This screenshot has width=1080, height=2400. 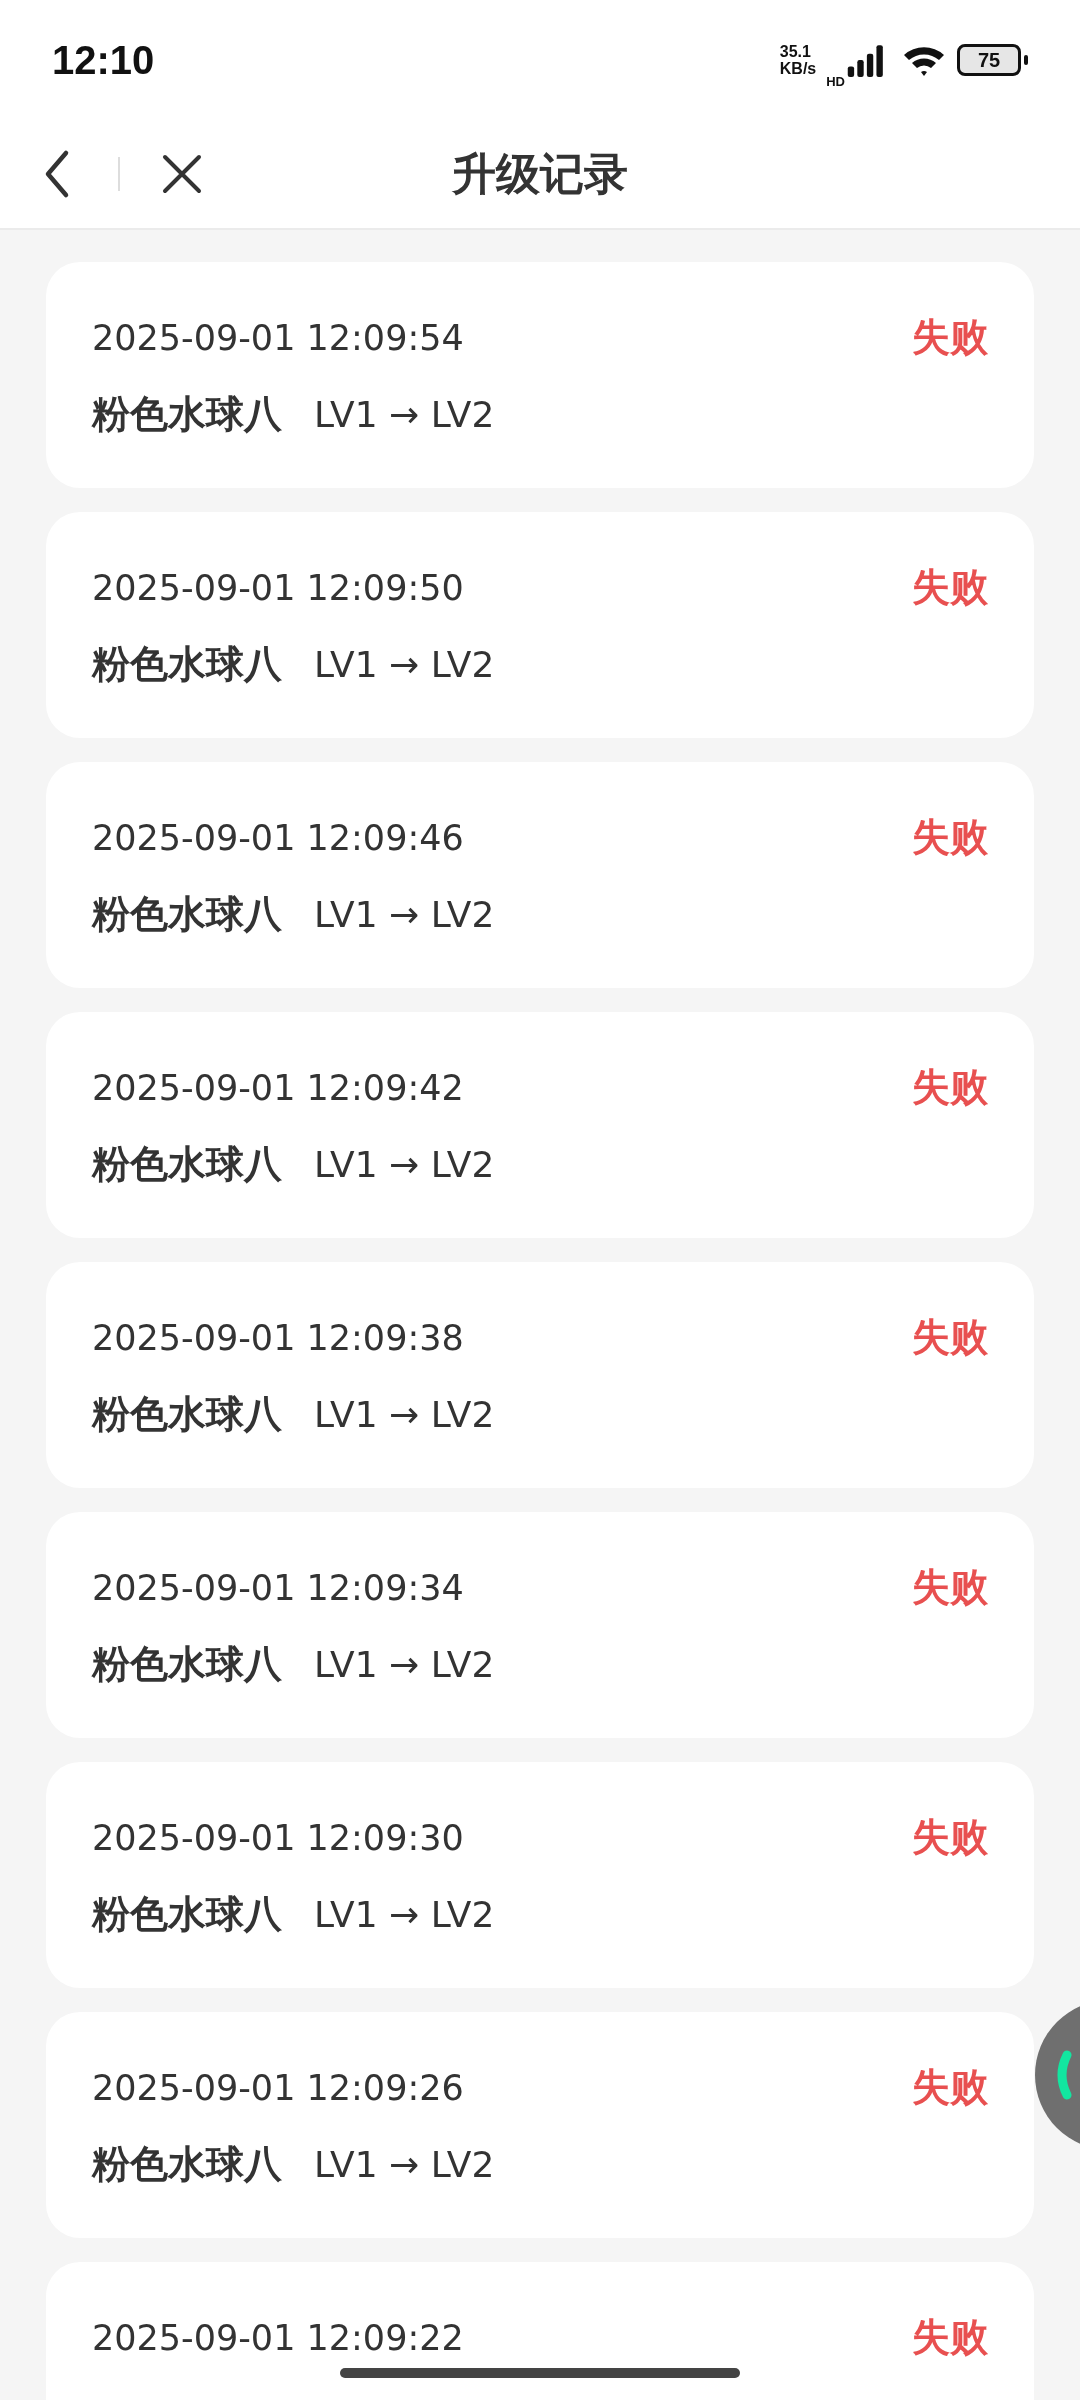 What do you see at coordinates (278, 2337) in the screenshot?
I see `record-time: 2025-09-01 12:09:22` at bounding box center [278, 2337].